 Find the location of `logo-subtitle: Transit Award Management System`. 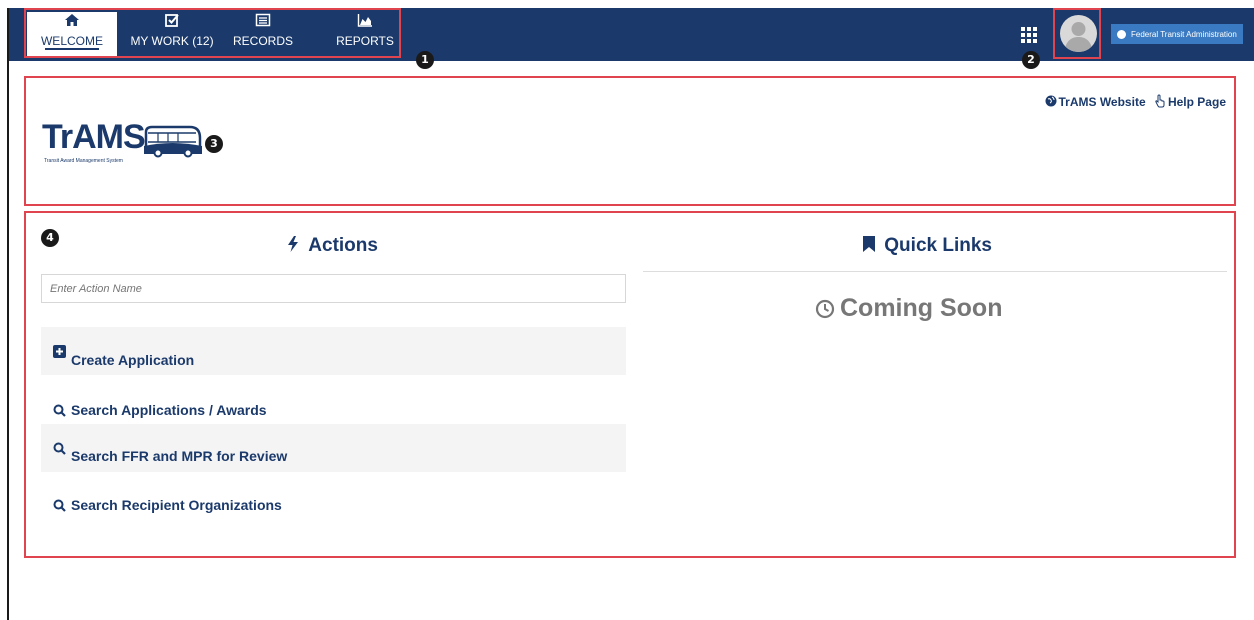

logo-subtitle: Transit Award Management System is located at coordinates (83, 161).